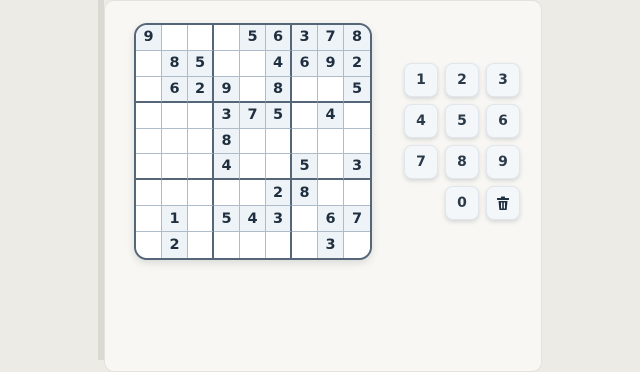  Describe the element at coordinates (201, 245) in the screenshot. I see `cell-r9-c3` at that location.